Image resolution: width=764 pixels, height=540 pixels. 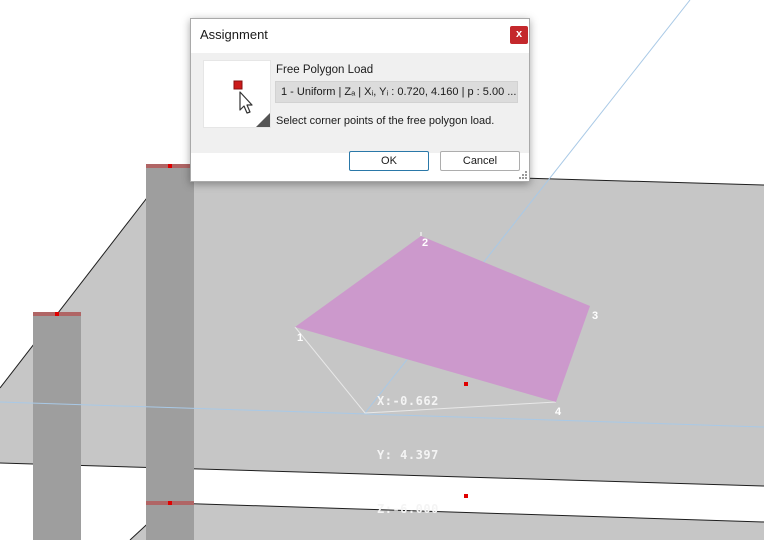 I want to click on node-point-center, so click(x=170, y=166).